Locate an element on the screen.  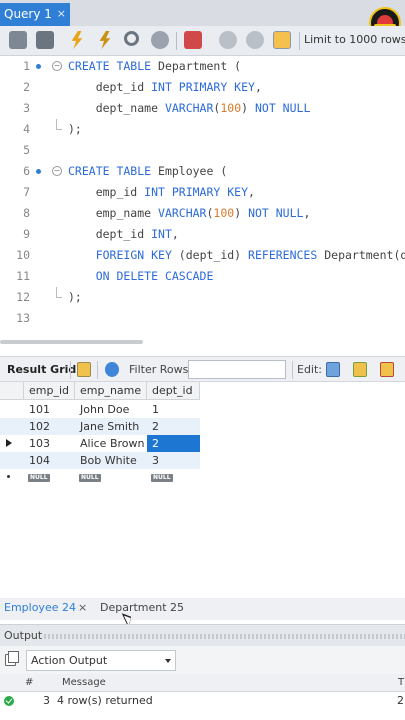
tab-title: Query 1 is located at coordinates (28, 14).